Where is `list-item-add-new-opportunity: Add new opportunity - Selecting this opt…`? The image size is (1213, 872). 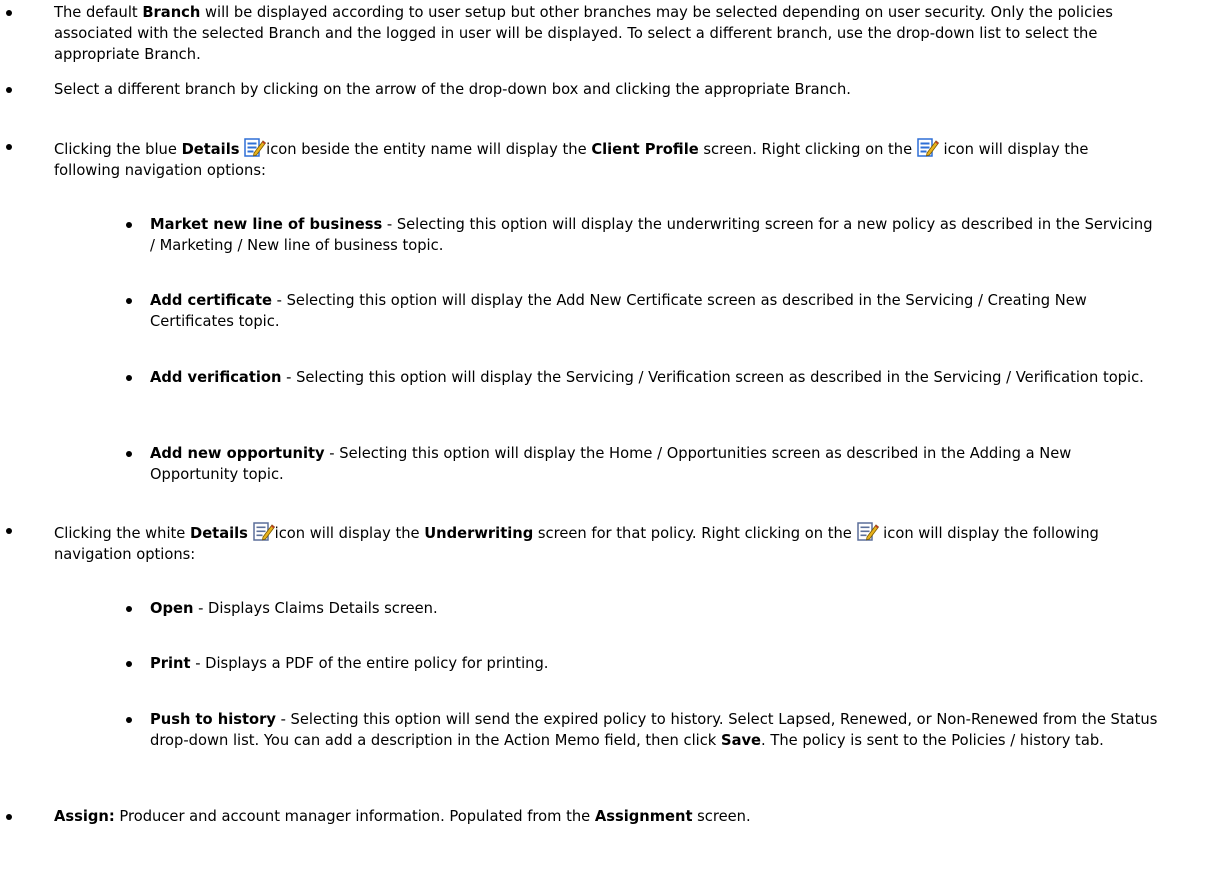
list-item-add-new-opportunity: Add new opportunity - Selecting this opt… is located at coordinates (643, 464).